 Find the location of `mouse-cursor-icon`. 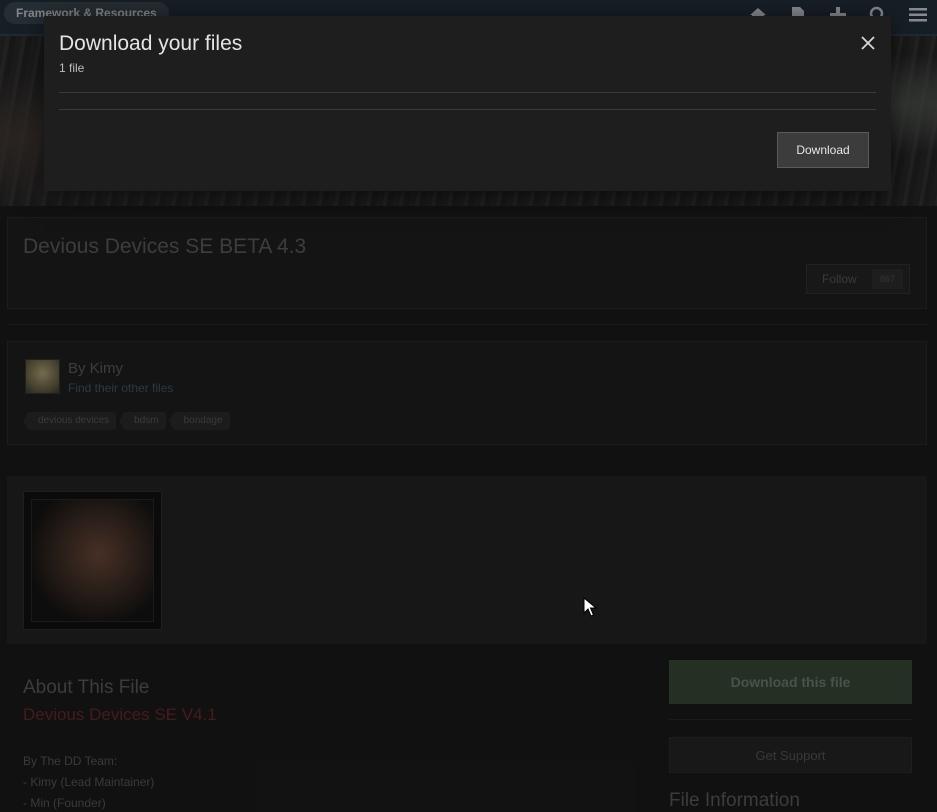

mouse-cursor-icon is located at coordinates (590, 606).